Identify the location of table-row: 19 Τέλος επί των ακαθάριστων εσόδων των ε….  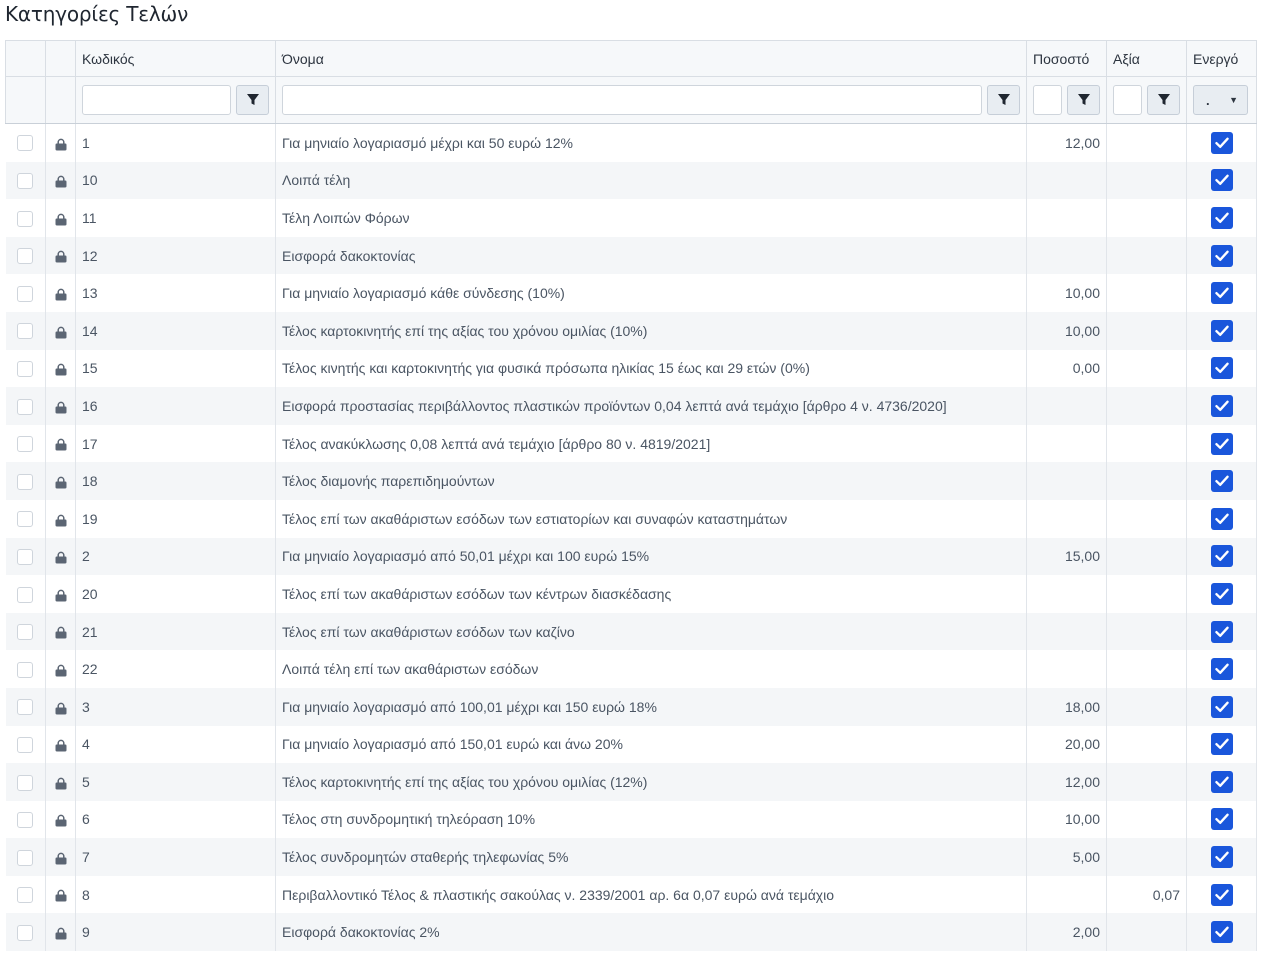
(636, 518).